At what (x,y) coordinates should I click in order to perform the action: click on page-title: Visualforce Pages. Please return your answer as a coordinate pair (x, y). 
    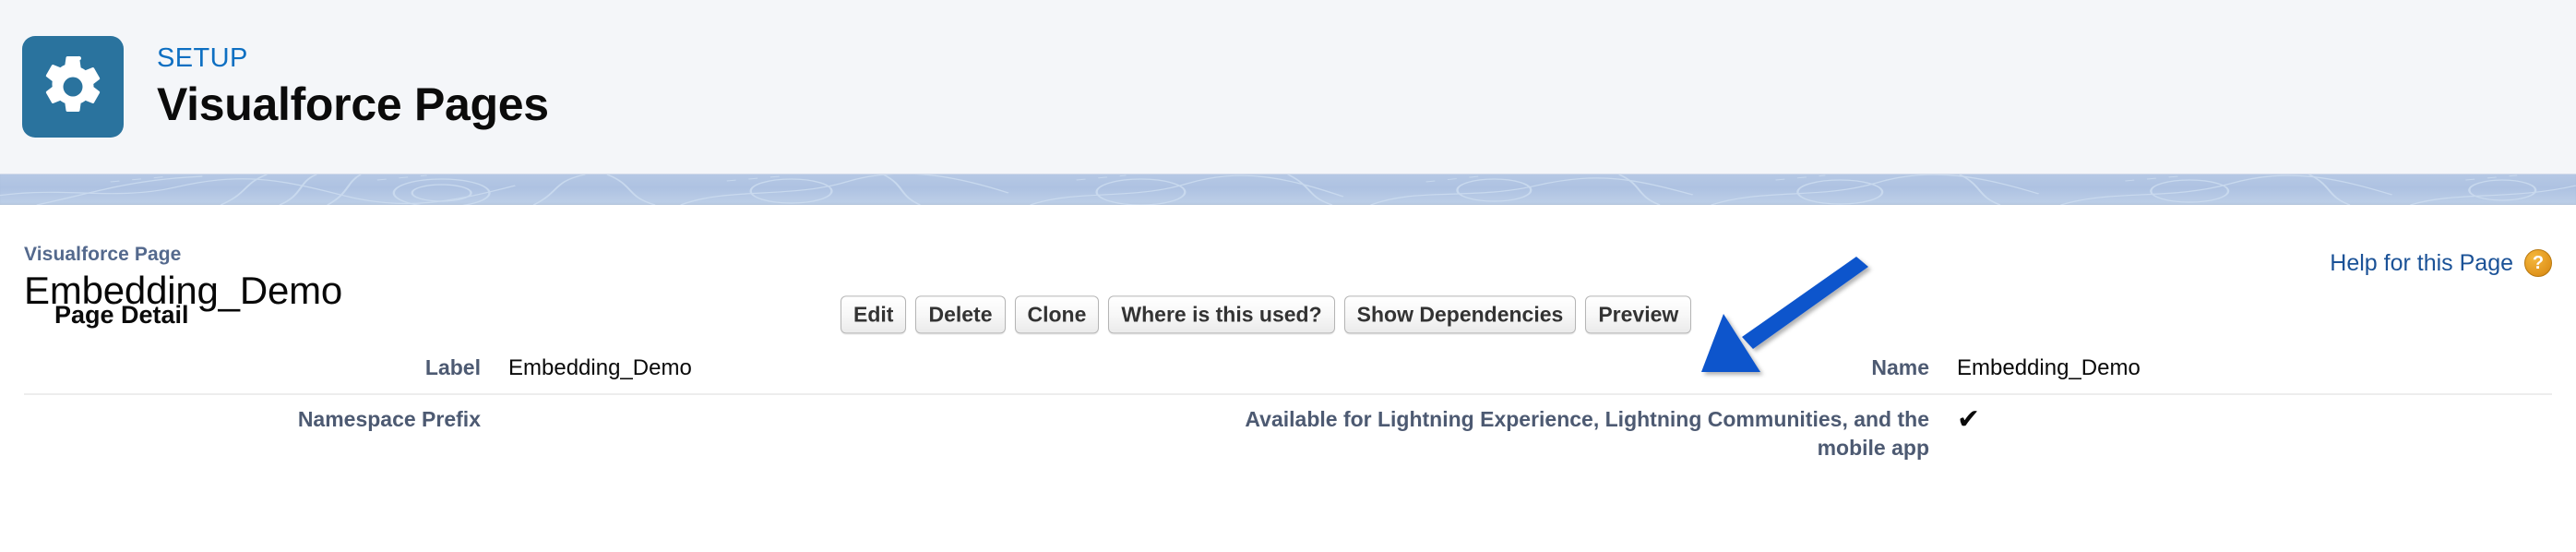
    Looking at the image, I should click on (353, 104).